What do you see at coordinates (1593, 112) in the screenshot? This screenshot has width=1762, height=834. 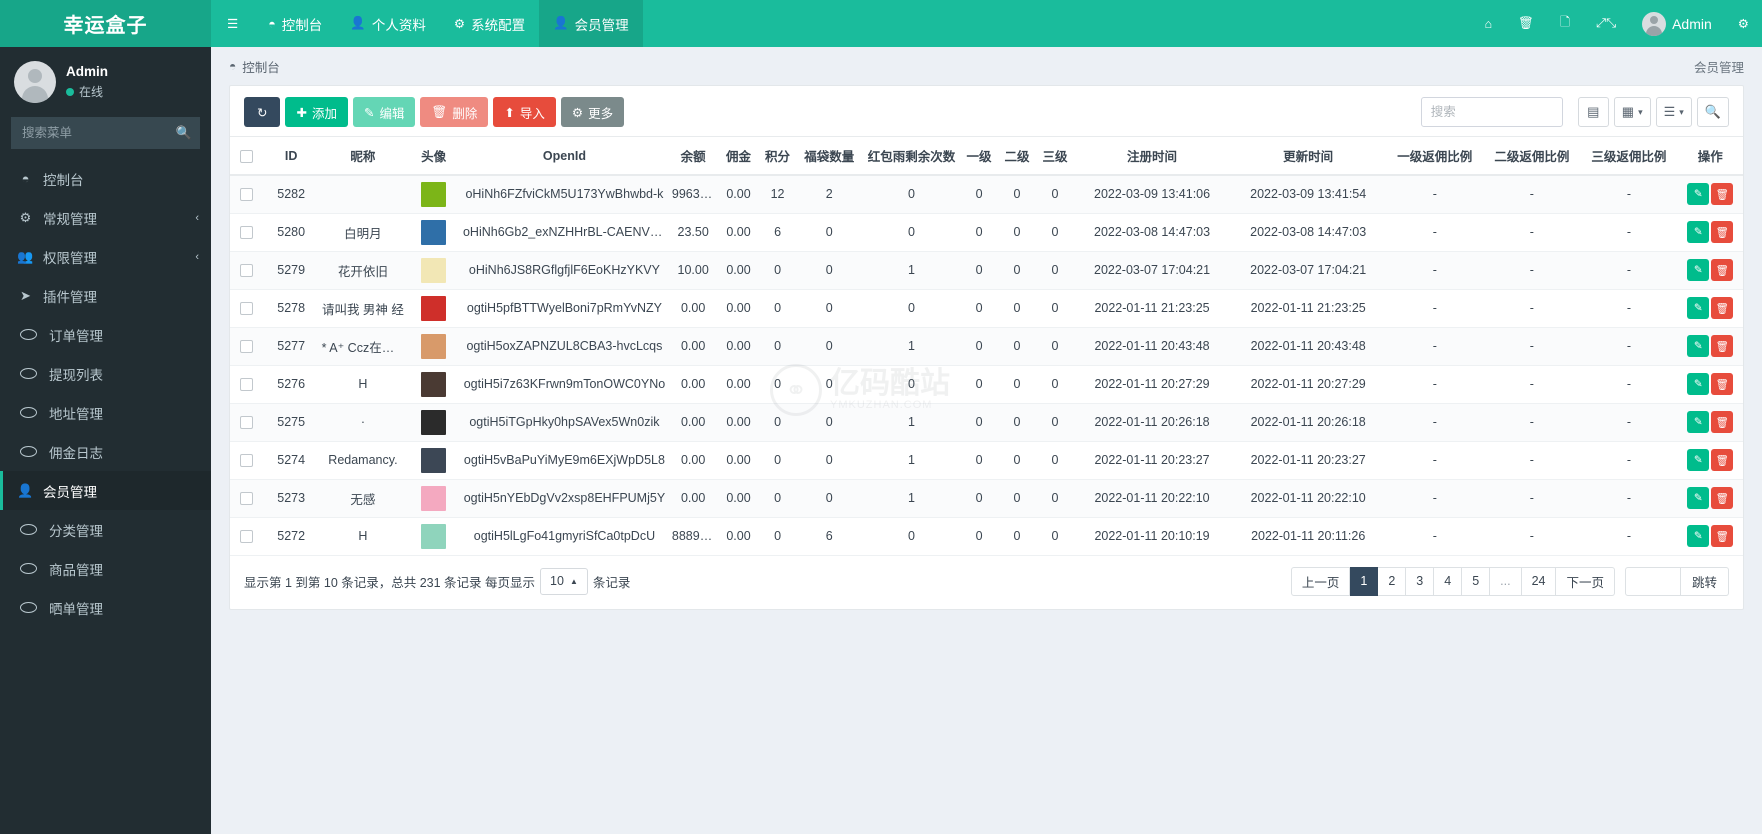 I see `list-view-button: ▤` at bounding box center [1593, 112].